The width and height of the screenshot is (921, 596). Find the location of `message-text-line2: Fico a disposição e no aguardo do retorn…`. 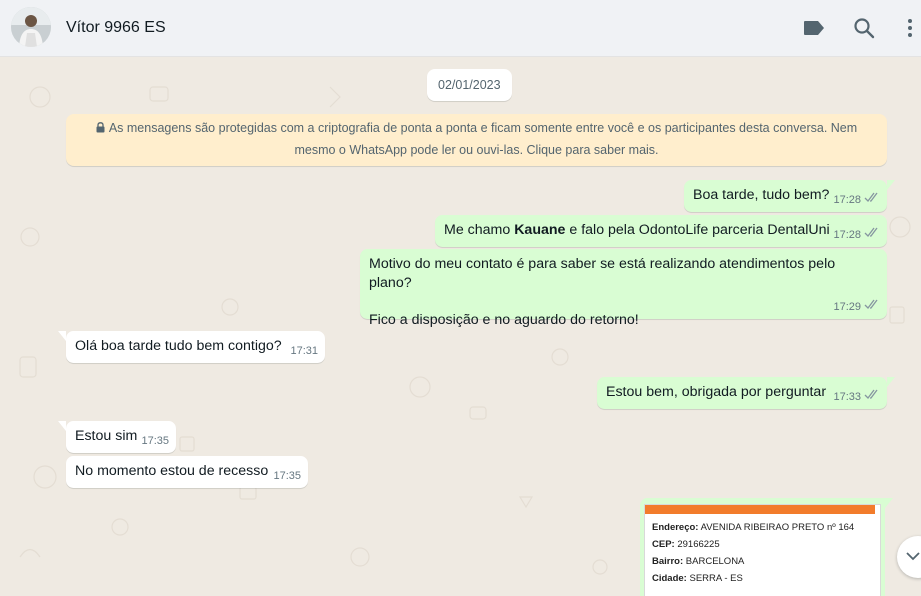

message-text-line2: Fico a disposição e no aguardo do retorn… is located at coordinates (504, 320).